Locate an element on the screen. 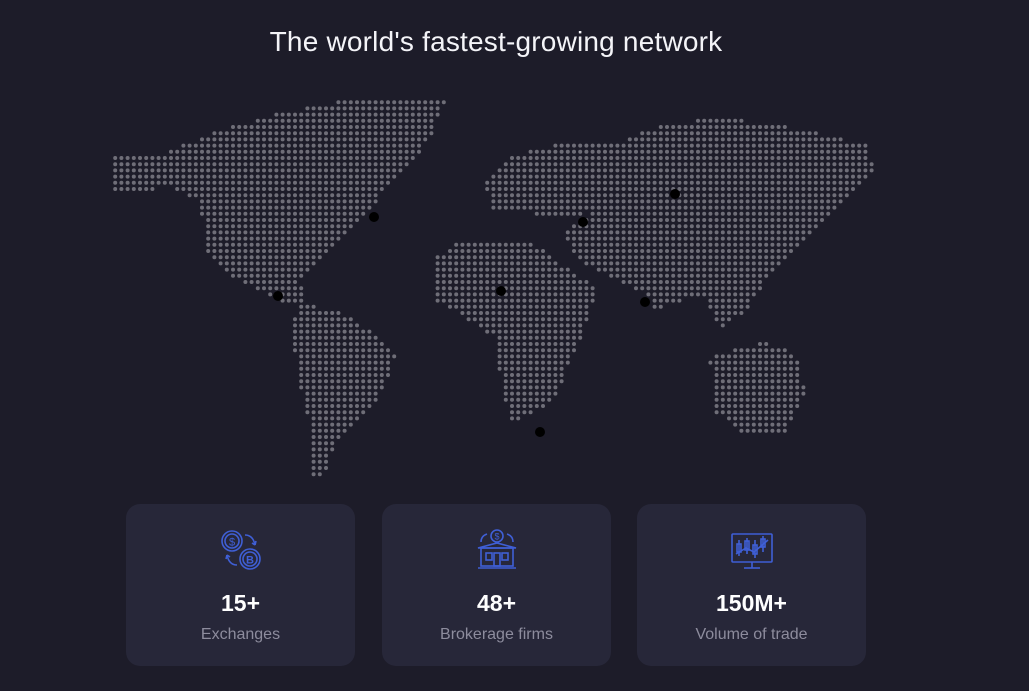  location-marker is located at coordinates (278, 296).